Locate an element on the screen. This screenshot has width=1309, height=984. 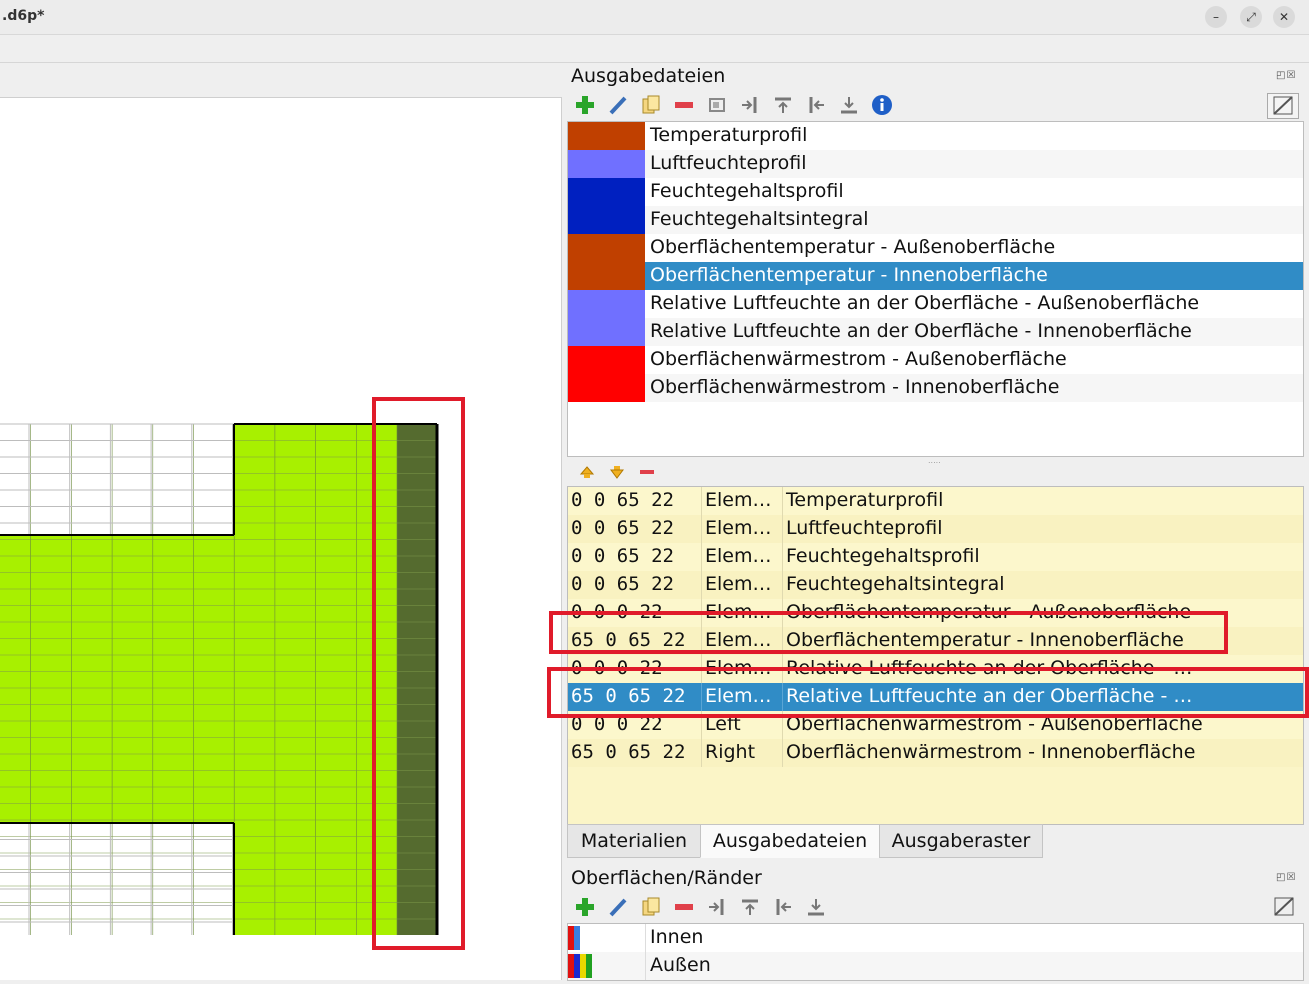
surface-color-swatch is located at coordinates (574, 938).